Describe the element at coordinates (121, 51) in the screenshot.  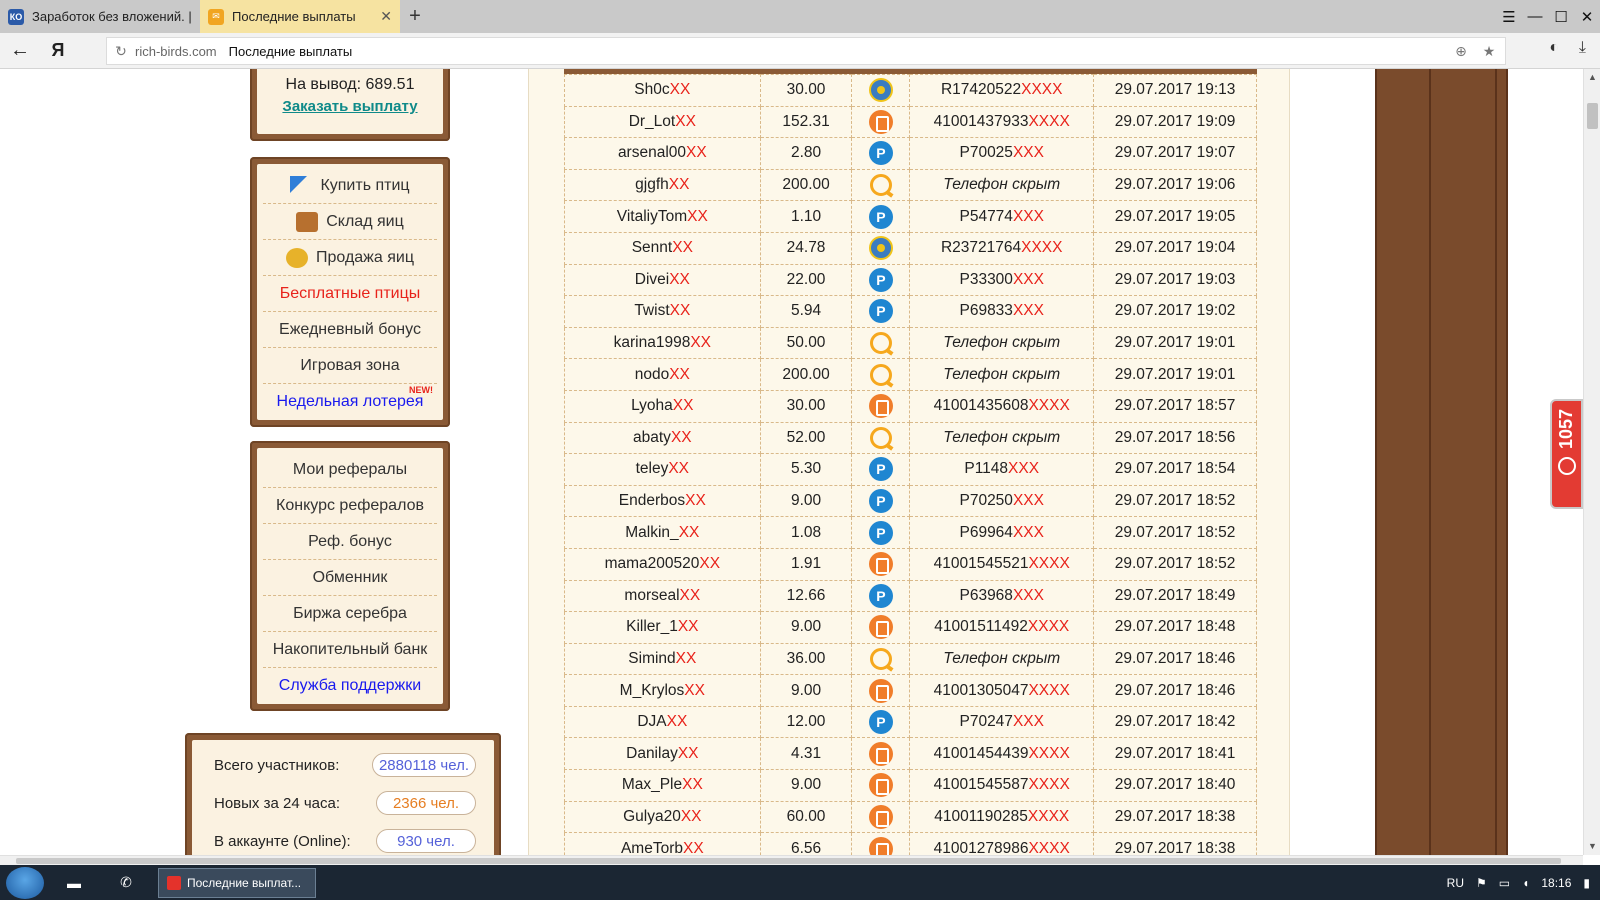
I see `reload-icon: ↻` at that location.